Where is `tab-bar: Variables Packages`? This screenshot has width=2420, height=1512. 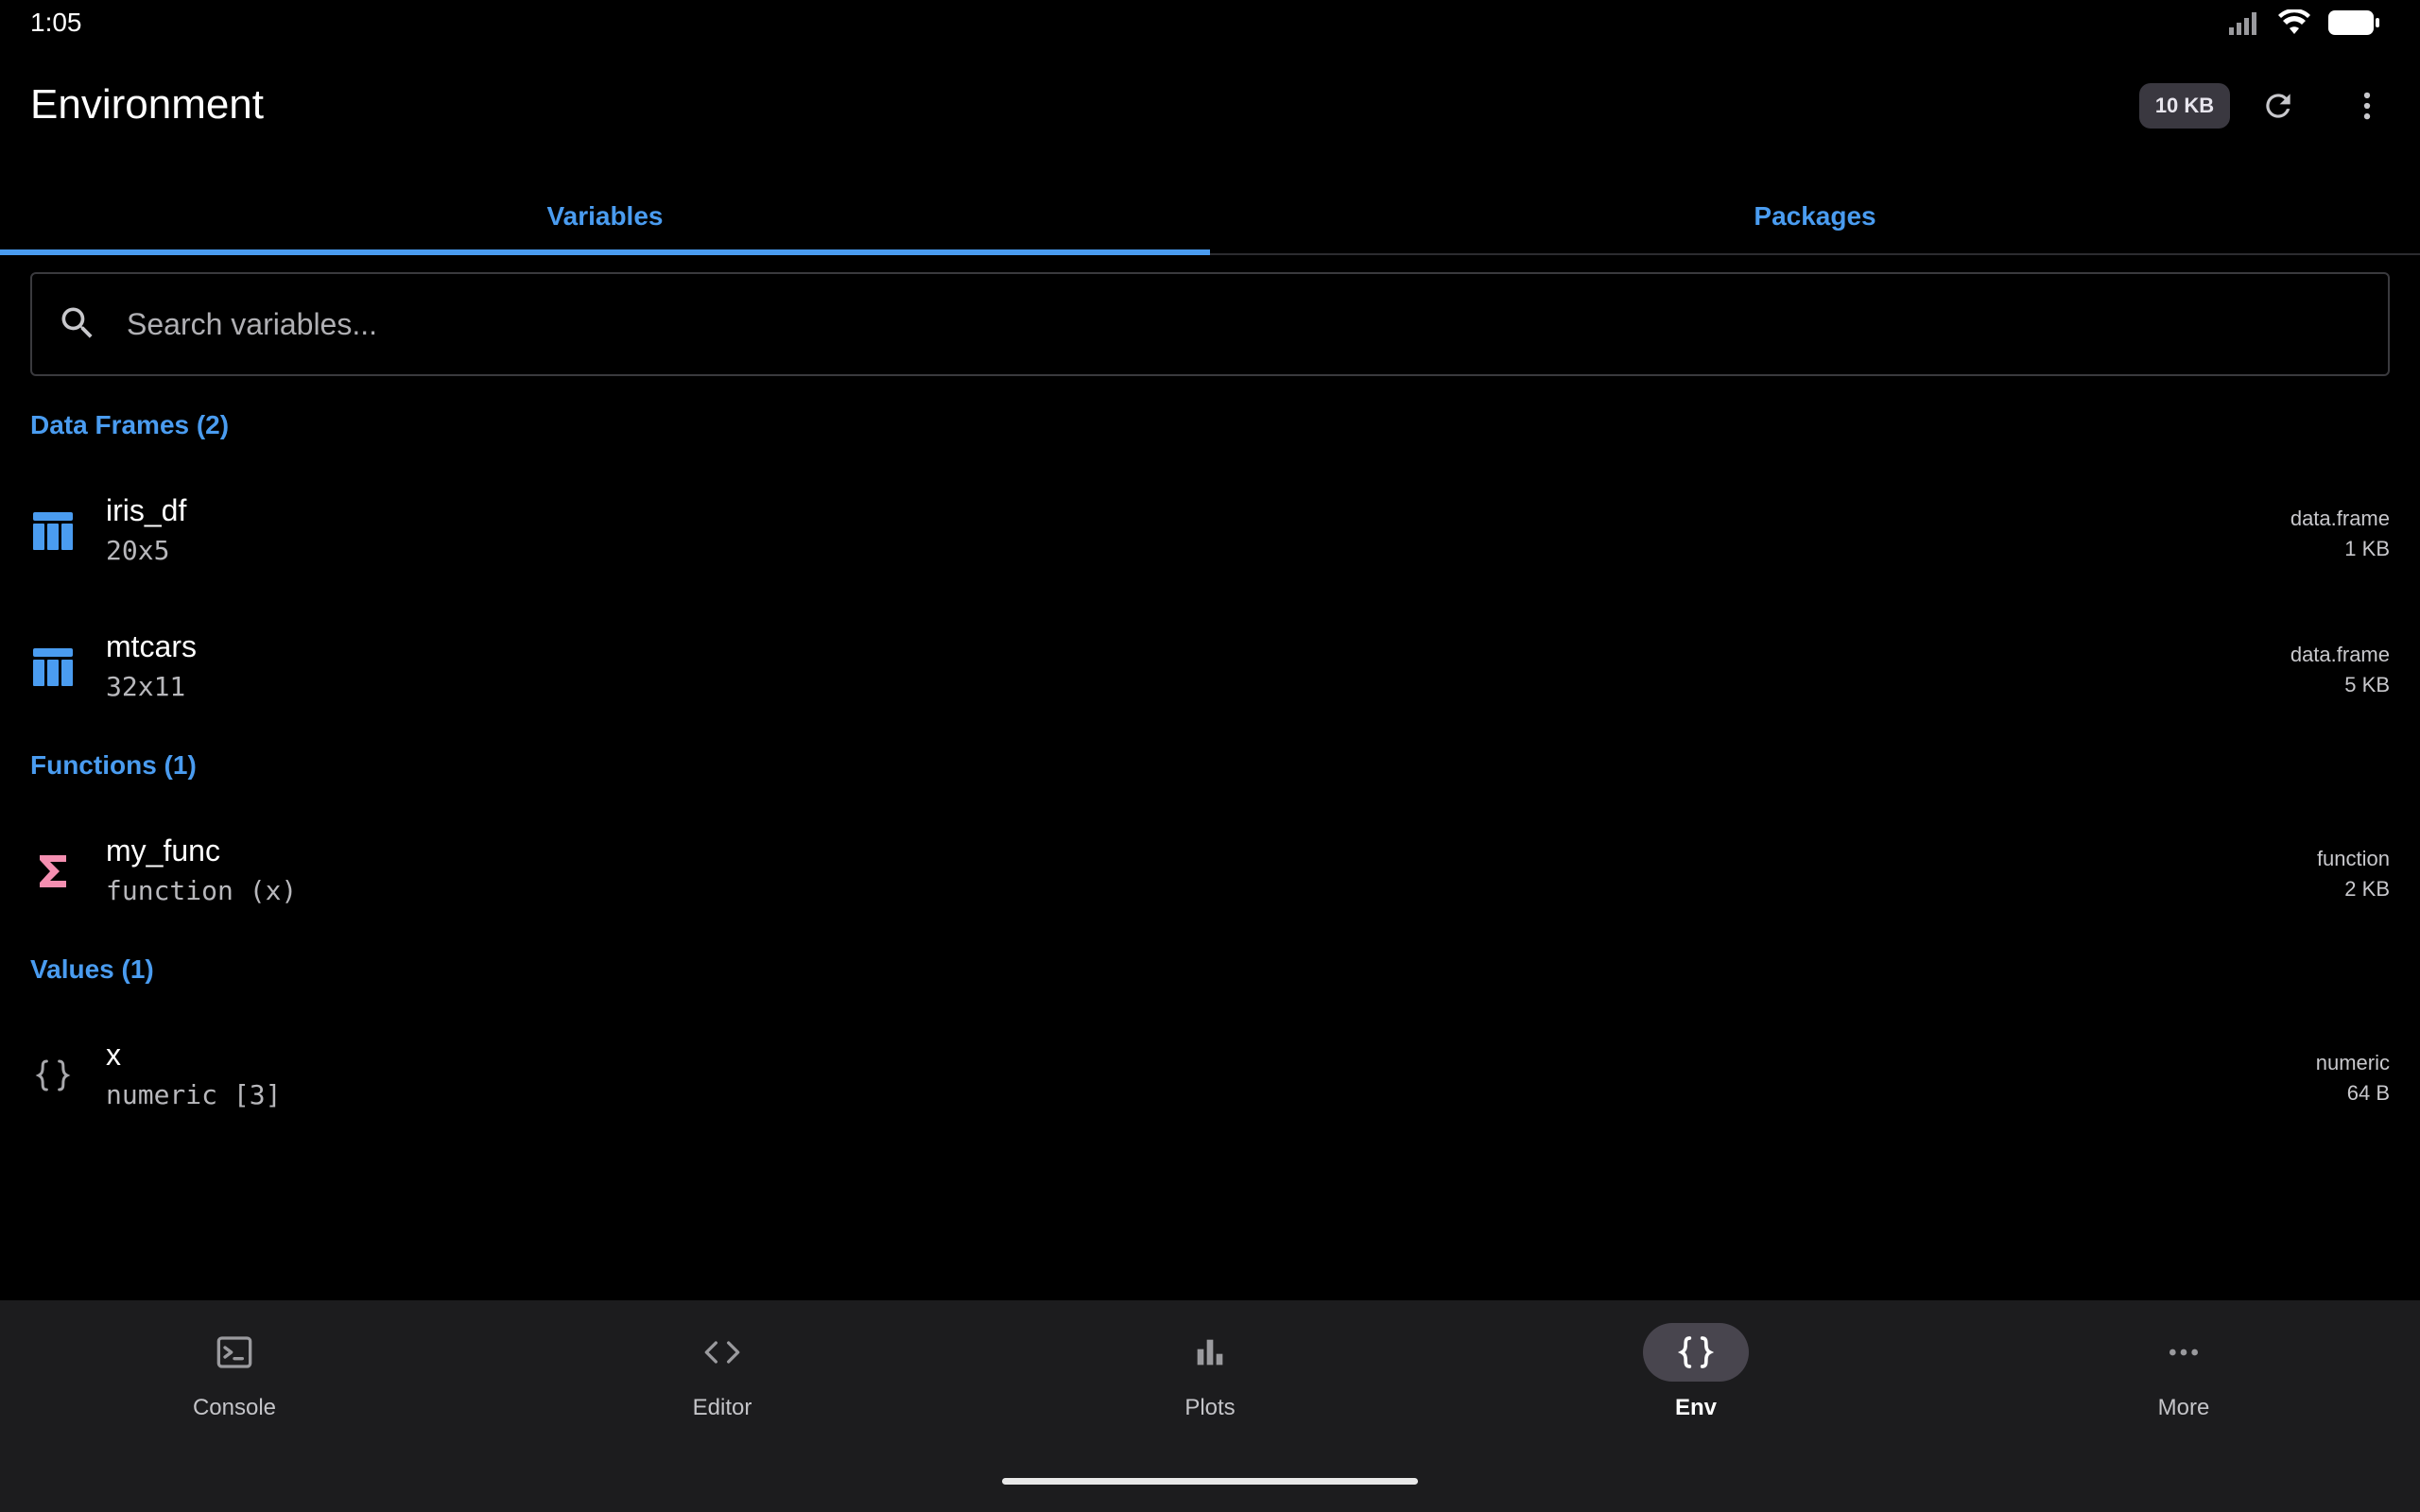
tab-bar: Variables Packages is located at coordinates (1210, 217).